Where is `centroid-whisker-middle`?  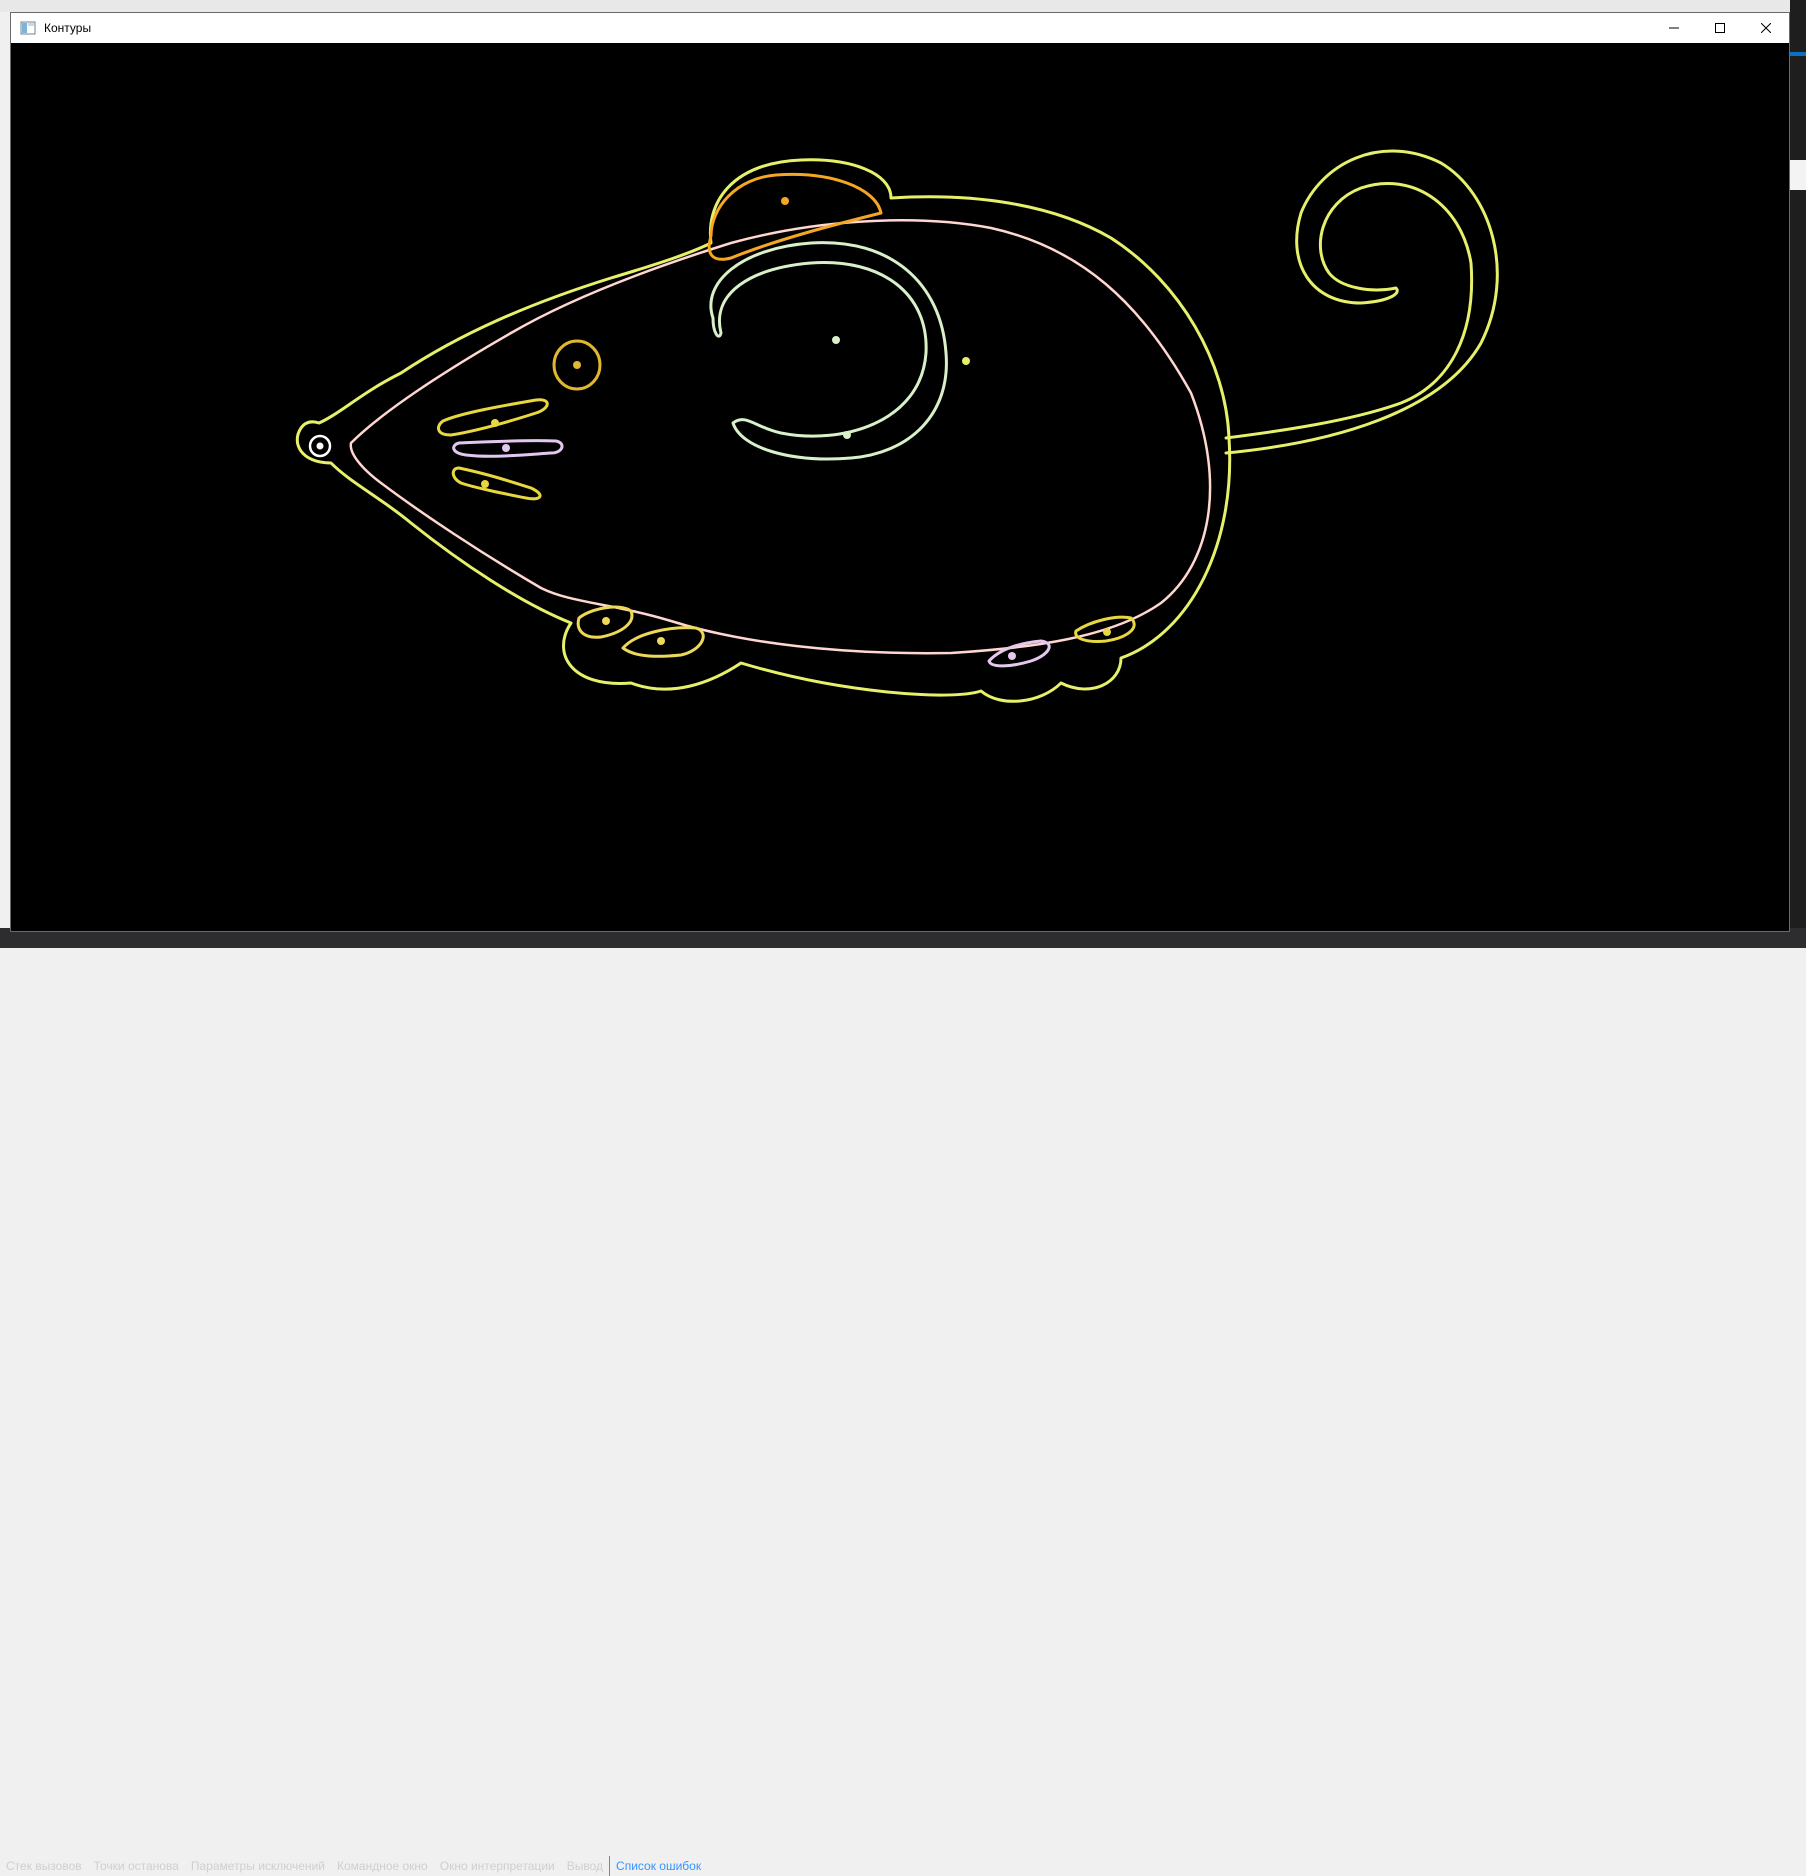 centroid-whisker-middle is located at coordinates (506, 448).